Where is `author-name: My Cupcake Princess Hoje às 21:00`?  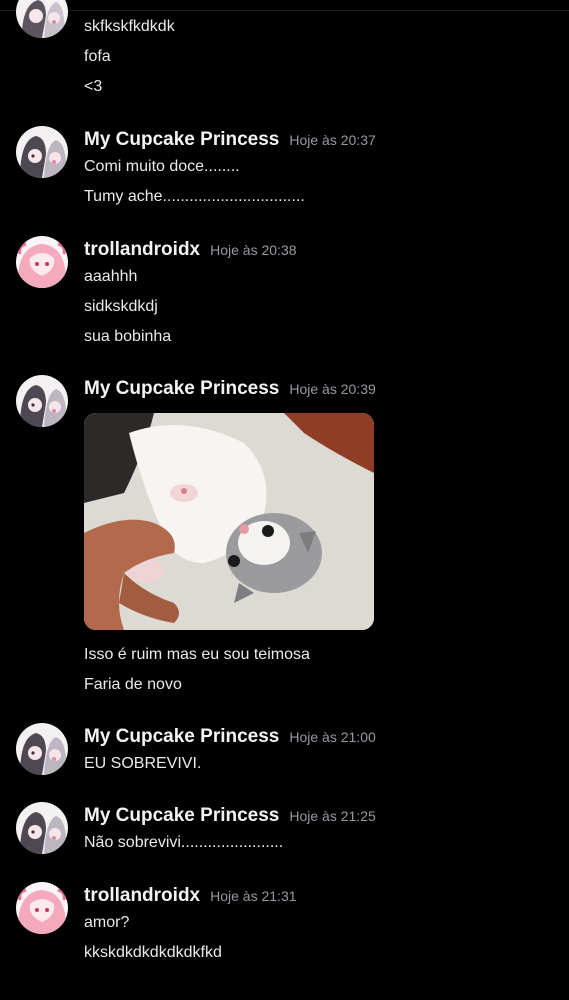
author-name: My Cupcake Princess Hoje às 21:00 is located at coordinates (230, 737).